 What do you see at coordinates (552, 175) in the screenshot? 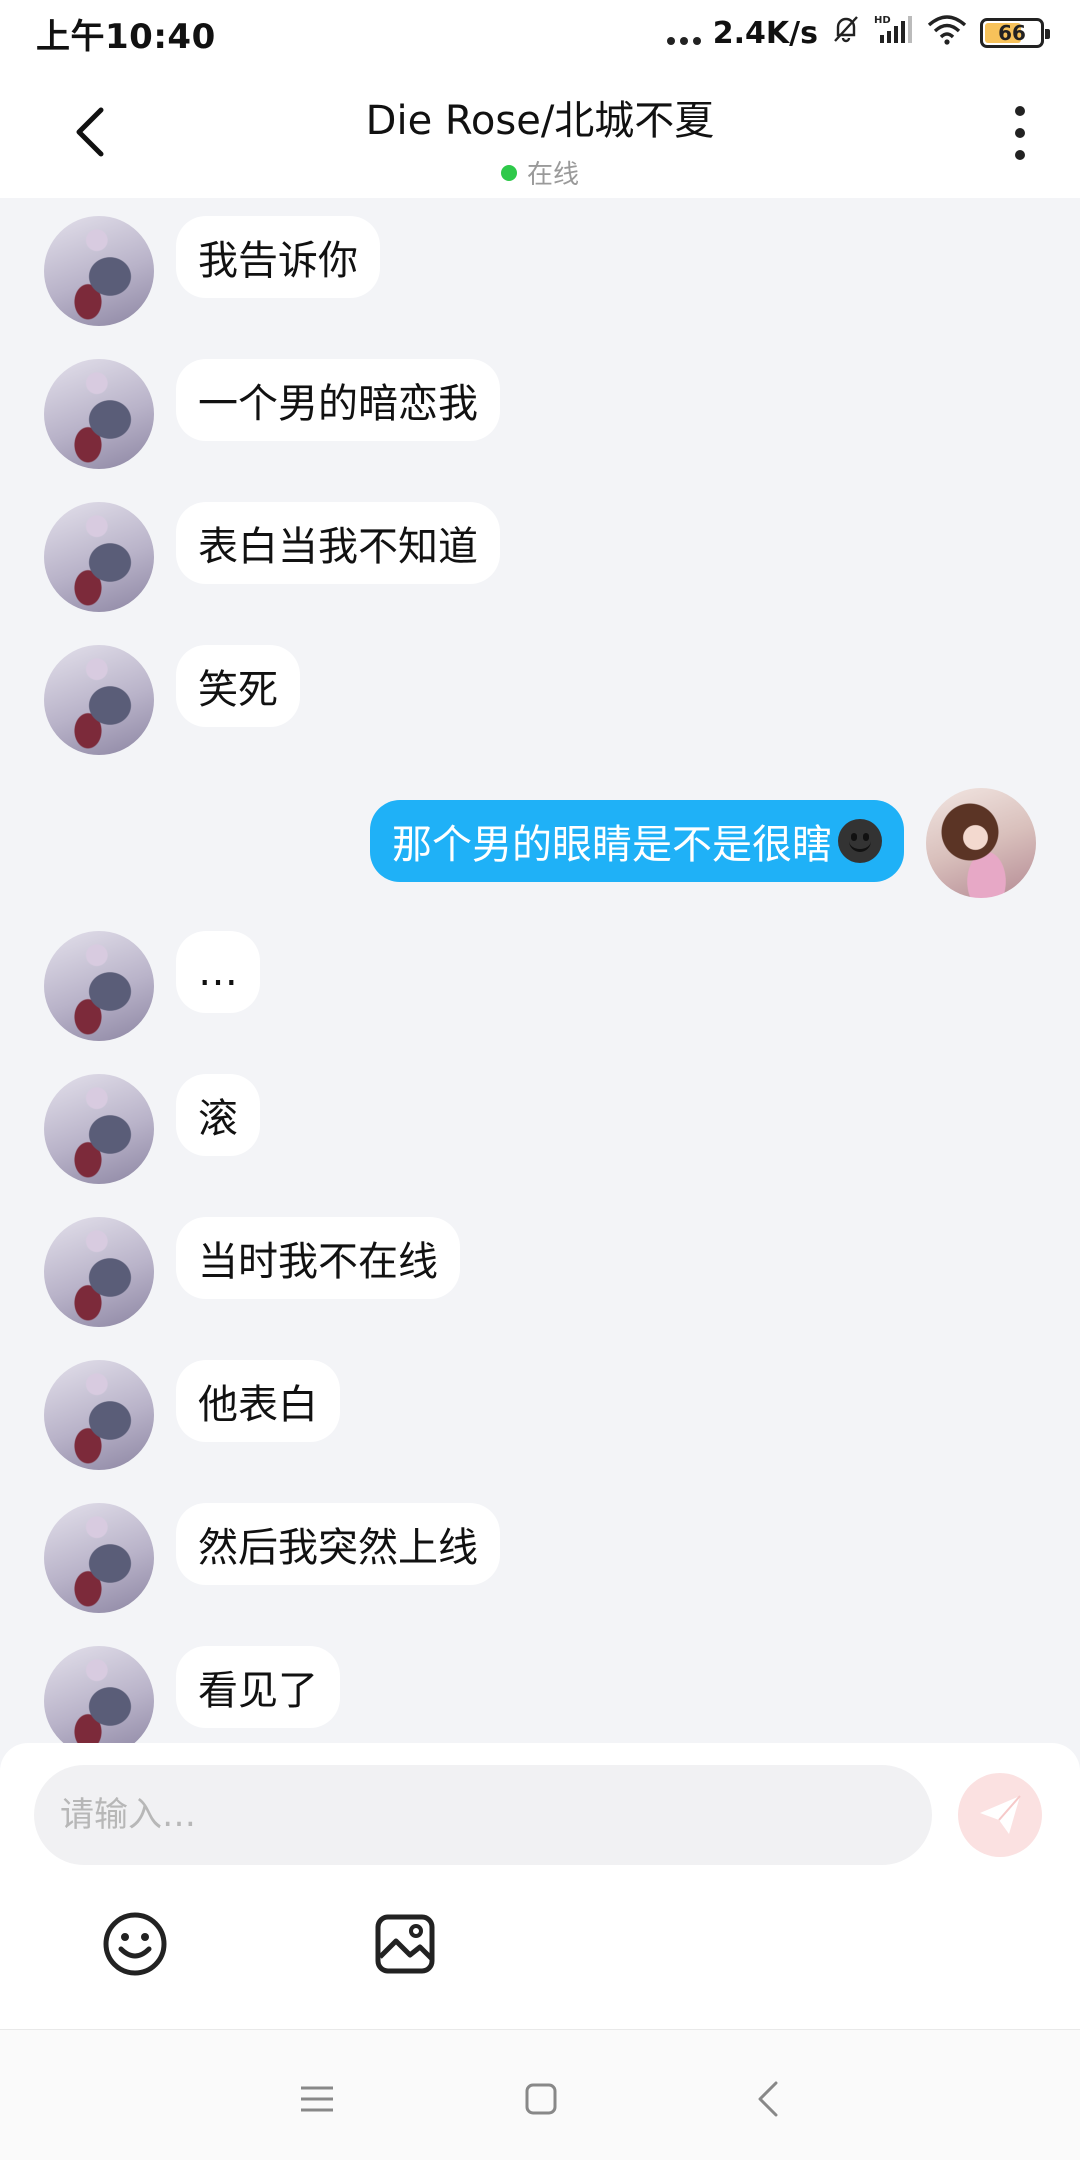
I see `online-status-text: 在线` at bounding box center [552, 175].